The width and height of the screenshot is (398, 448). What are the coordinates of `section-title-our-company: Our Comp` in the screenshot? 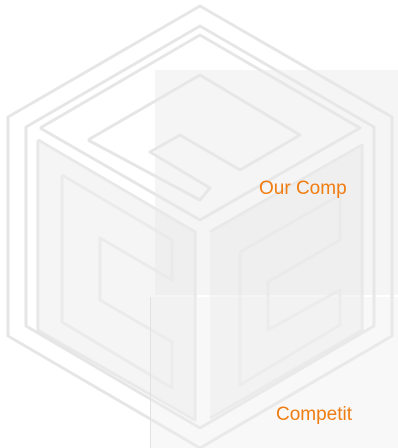 It's located at (303, 188).